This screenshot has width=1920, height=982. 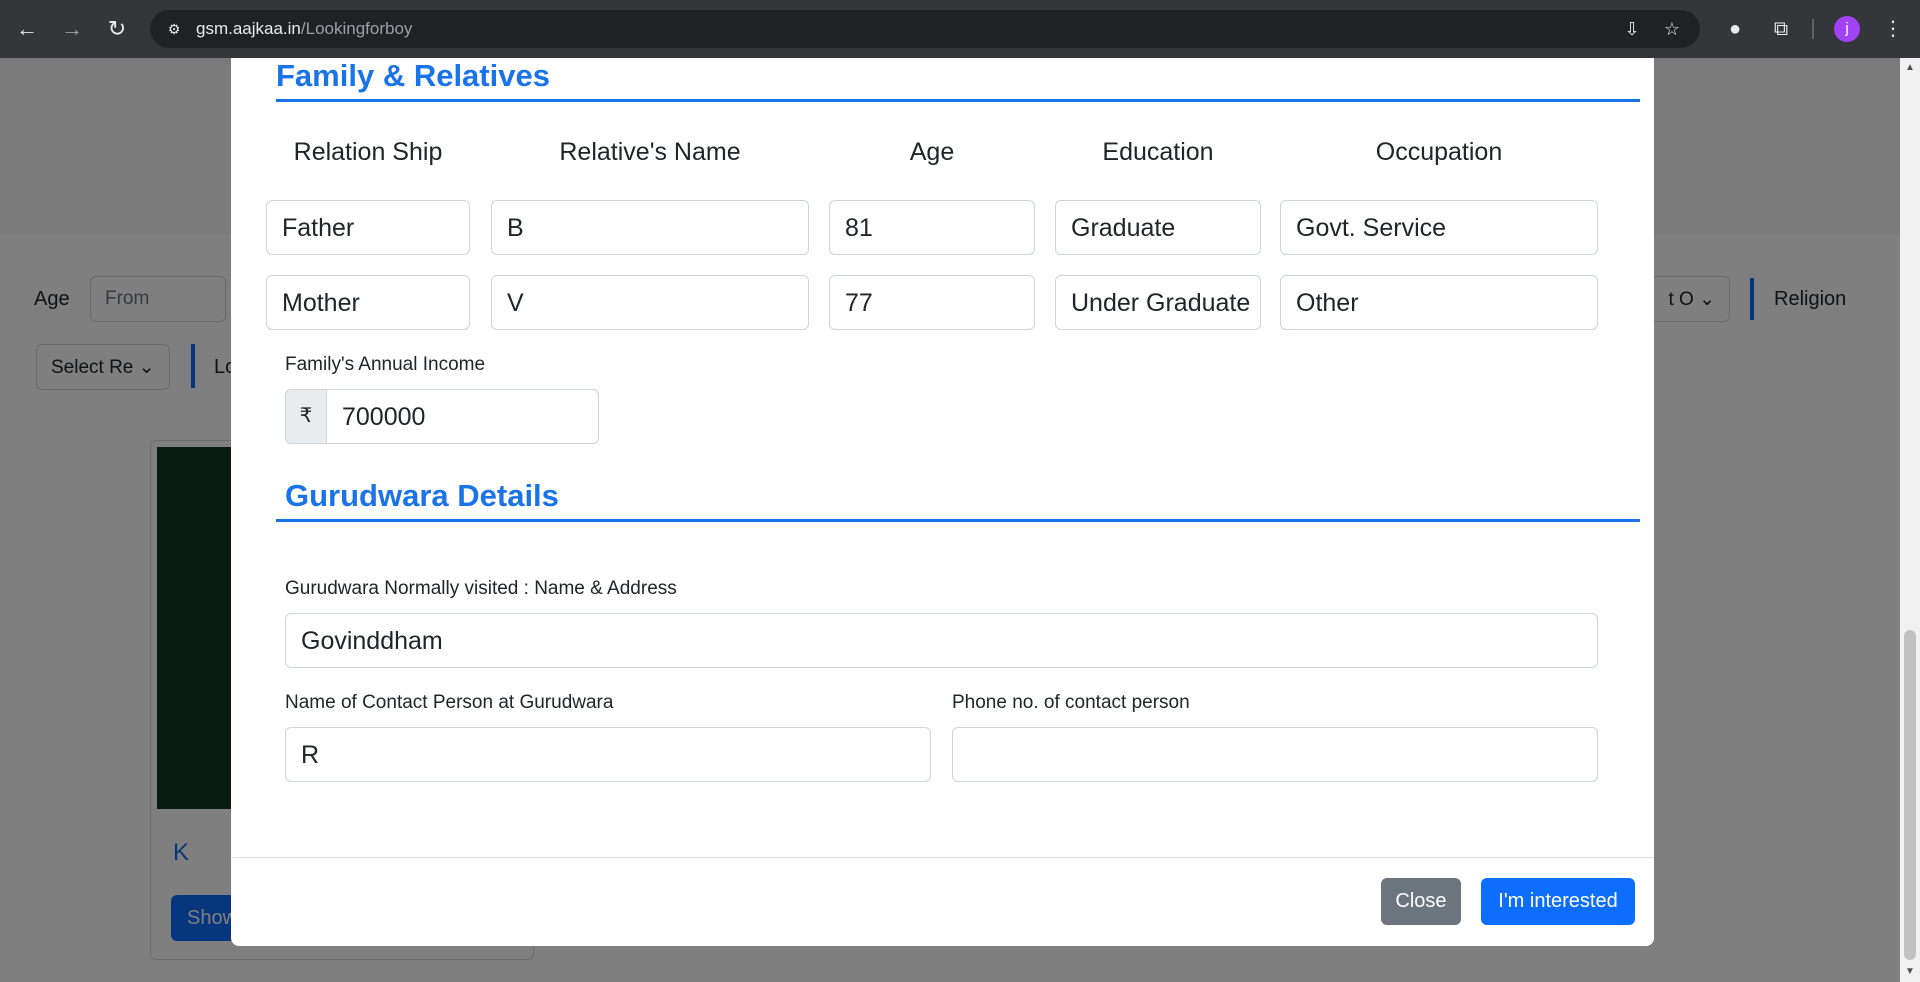 I want to click on address-bar: ⚙ gsm.aajkaa.in/Lookingforboy ⇩ ☆, so click(x=925, y=29).